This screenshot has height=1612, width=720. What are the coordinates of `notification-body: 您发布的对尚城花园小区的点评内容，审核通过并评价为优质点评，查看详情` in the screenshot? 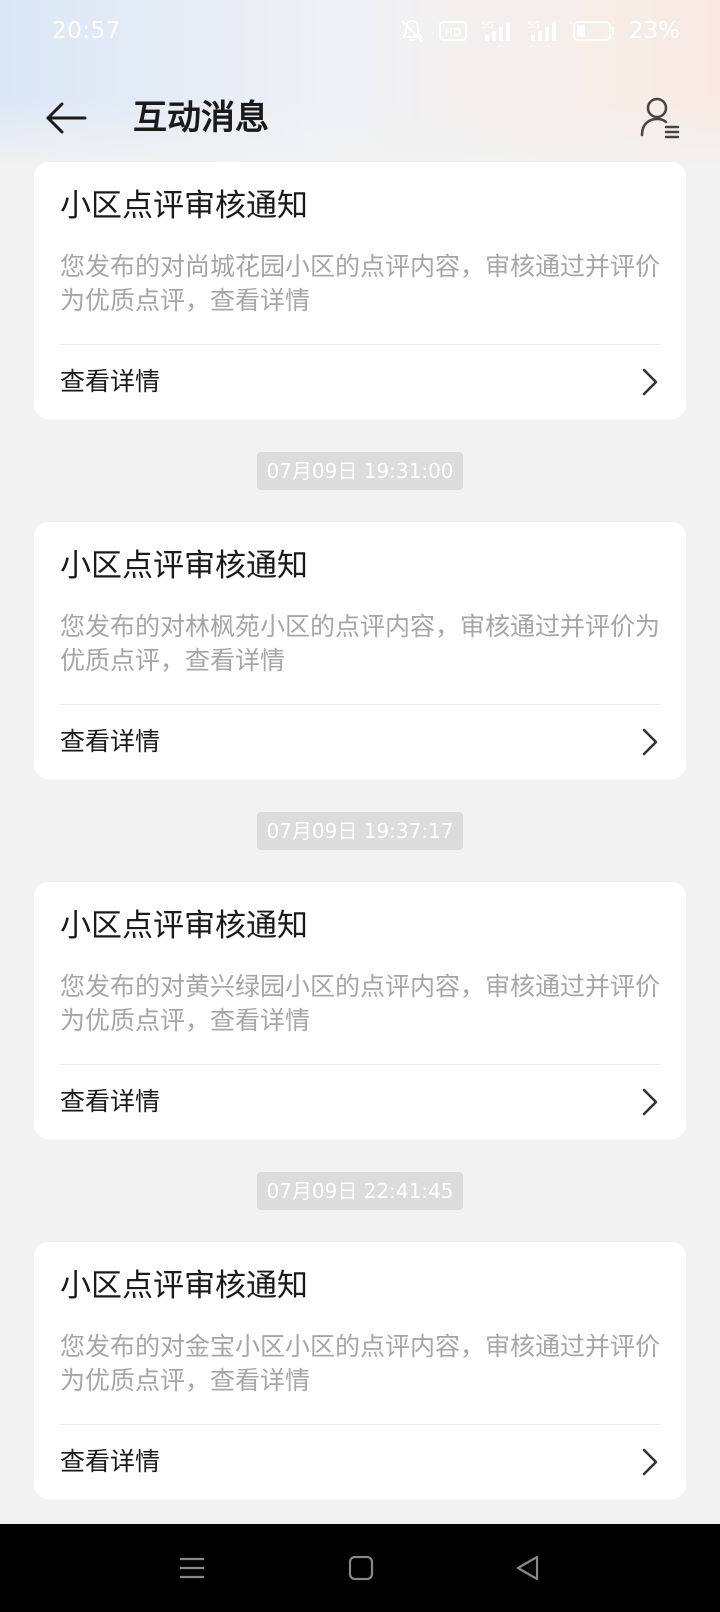 It's located at (360, 283).